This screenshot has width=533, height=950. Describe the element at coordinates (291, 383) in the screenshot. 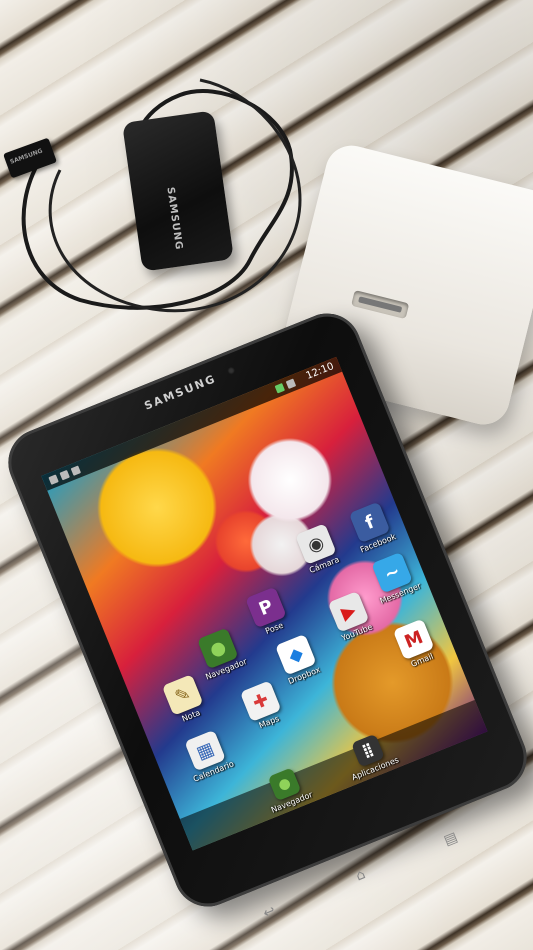

I see `wifi-icon` at that location.